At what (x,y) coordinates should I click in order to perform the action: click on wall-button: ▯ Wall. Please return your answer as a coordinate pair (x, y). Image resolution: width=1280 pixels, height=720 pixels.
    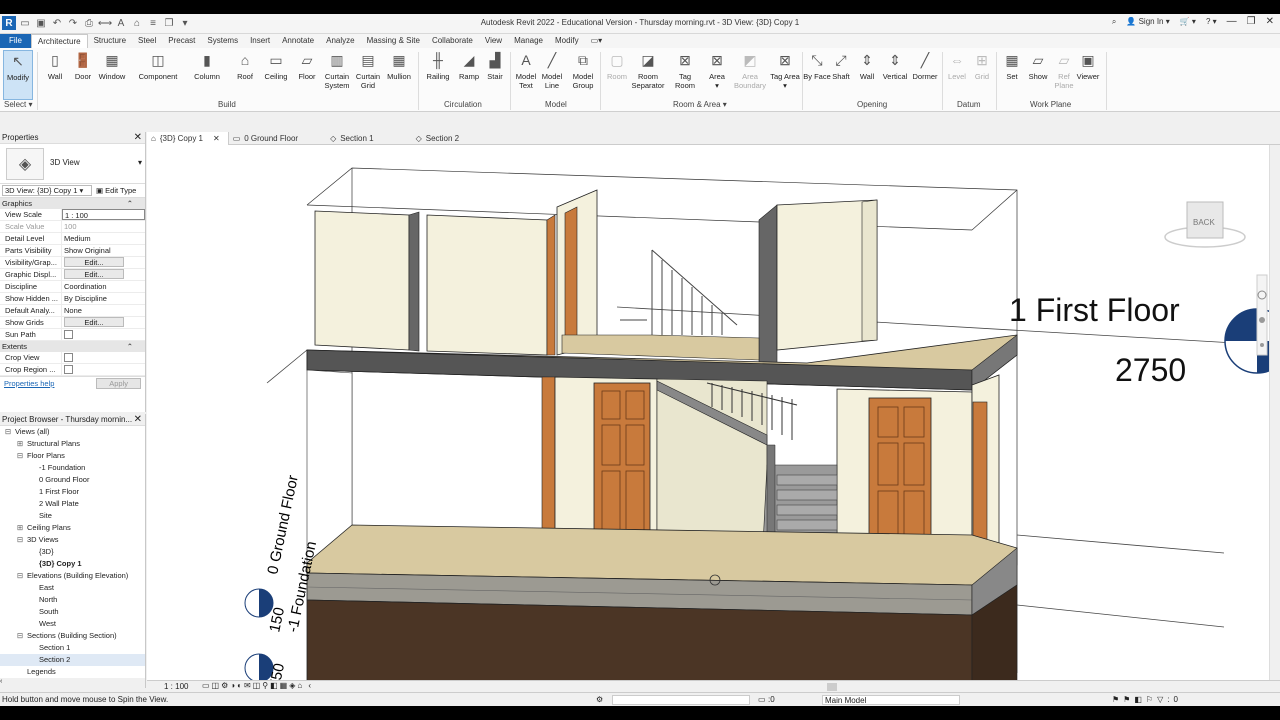
    Looking at the image, I should click on (55, 75).